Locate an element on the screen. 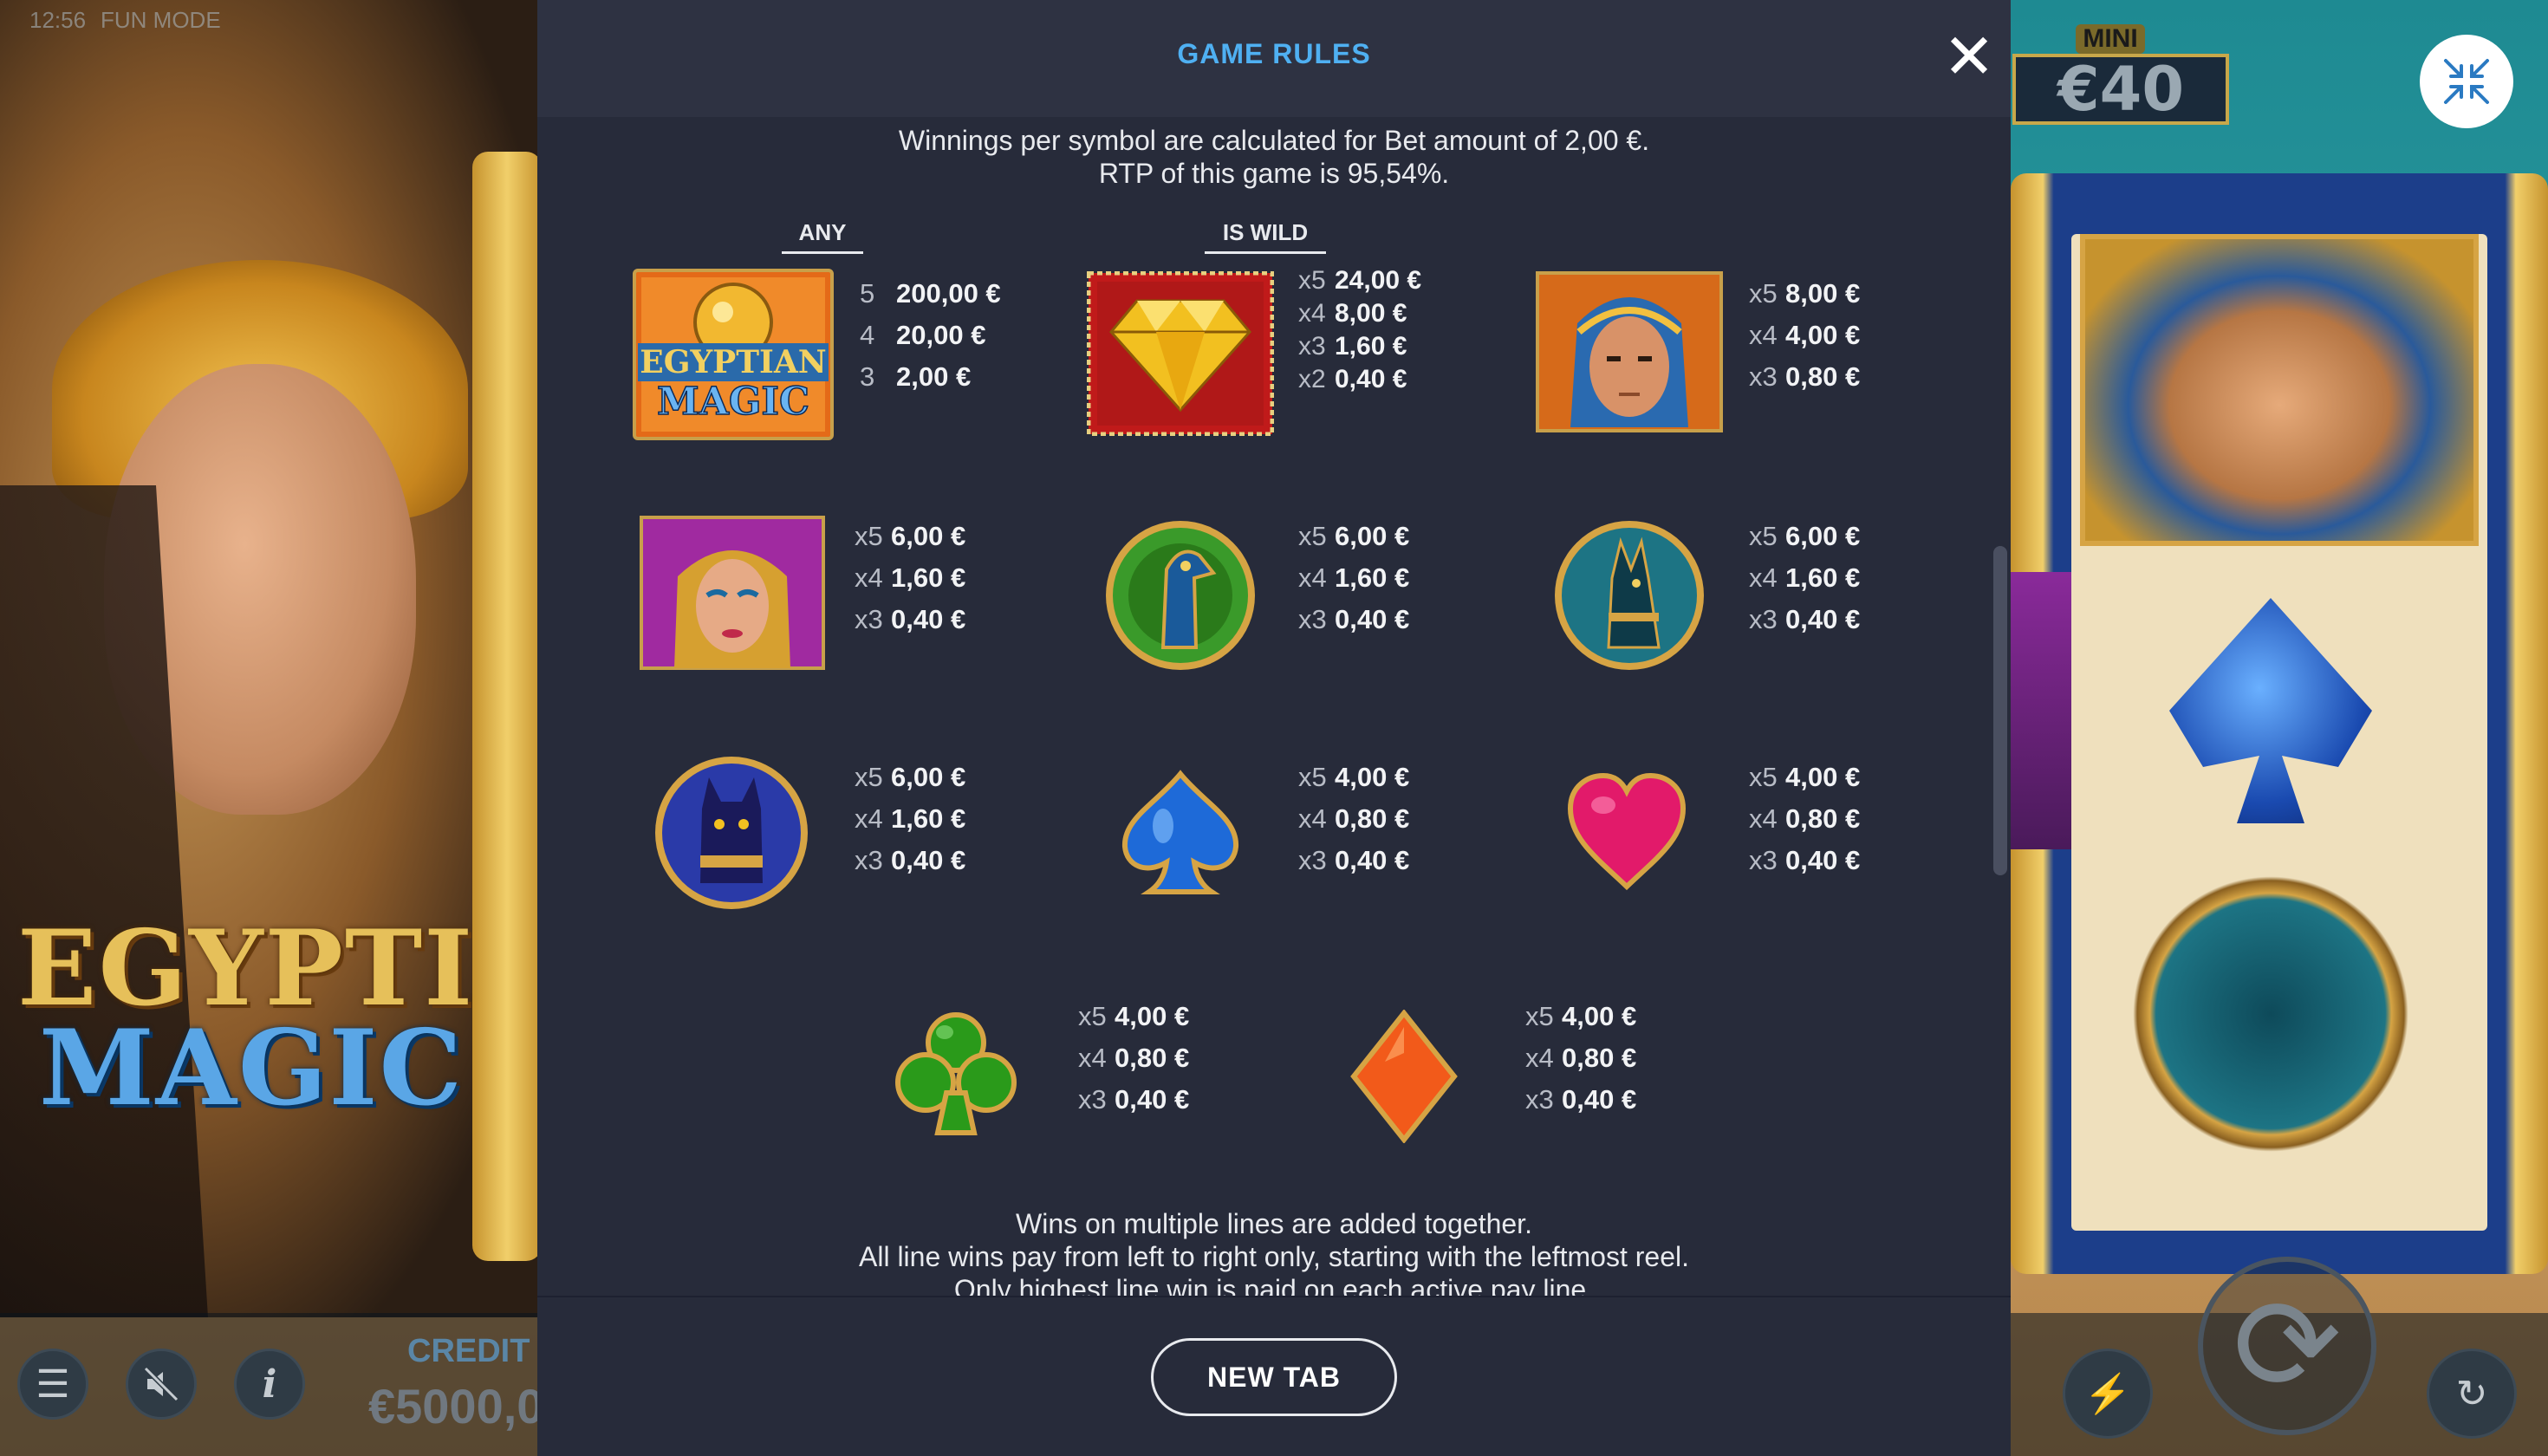 This screenshot has height=1456, width=2548. jackpot-mini-label: MINI is located at coordinates (2110, 39).